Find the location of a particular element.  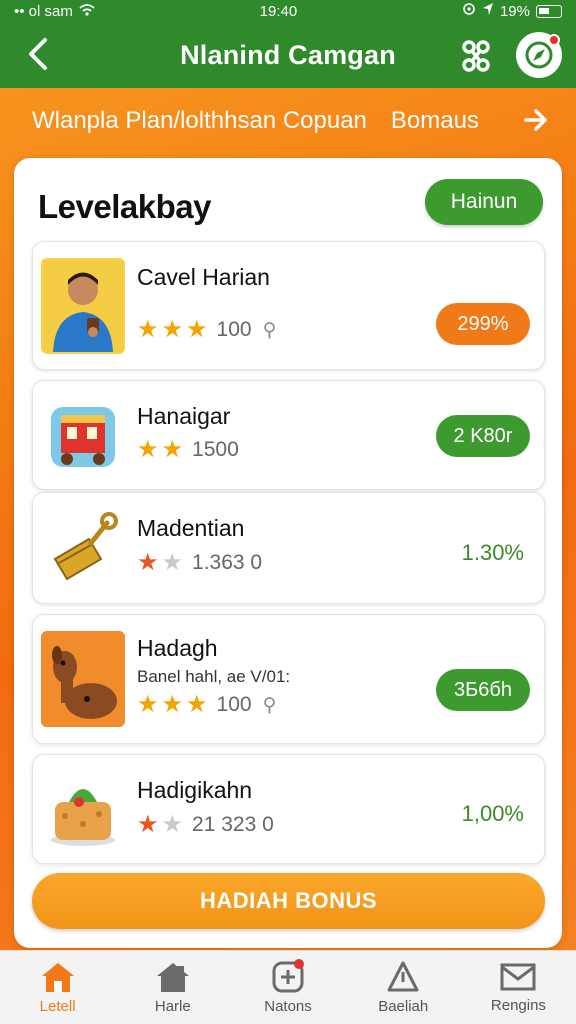

nav-item-house: Harle is located at coordinates (172, 987).